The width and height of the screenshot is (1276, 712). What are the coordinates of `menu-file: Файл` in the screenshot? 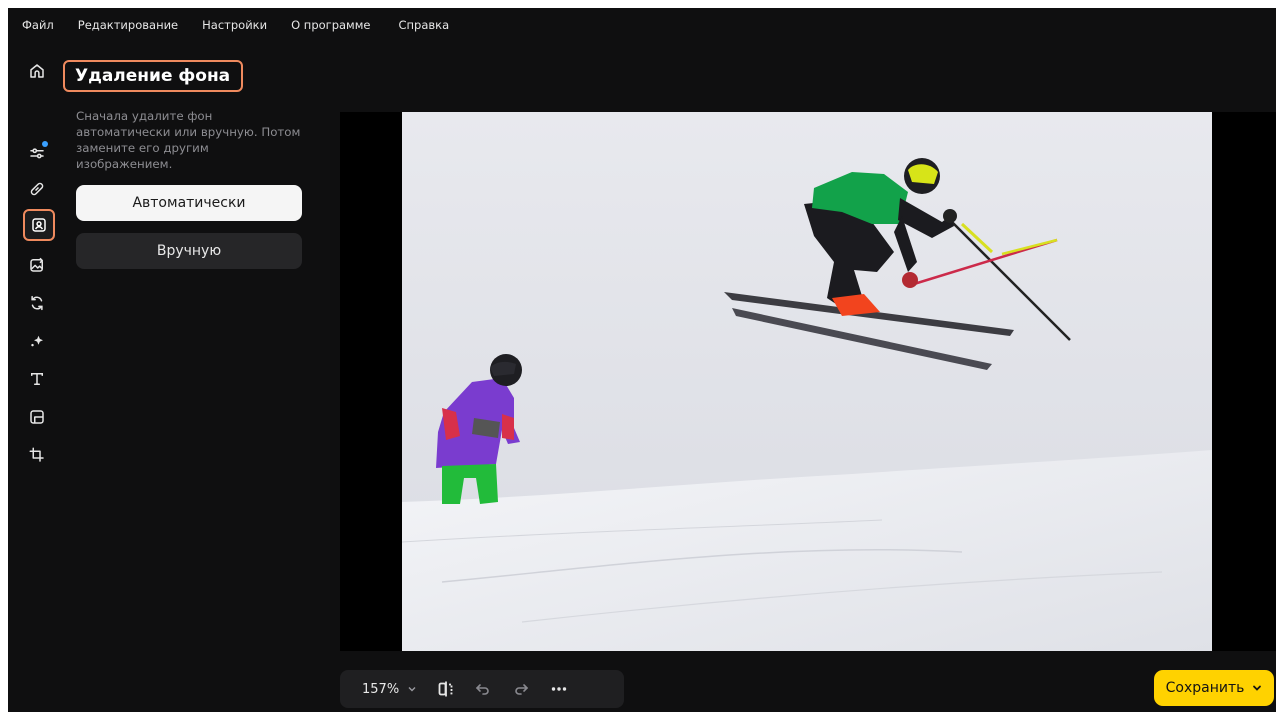 It's located at (37, 25).